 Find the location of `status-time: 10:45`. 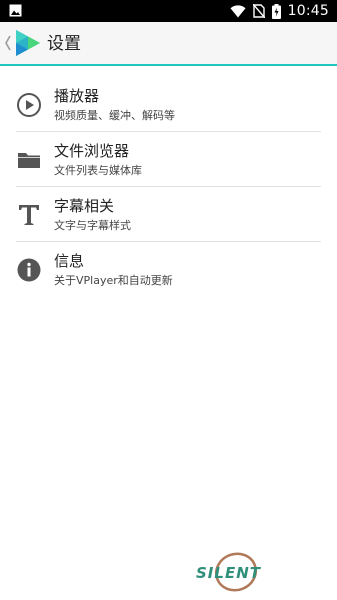

status-time: 10:45 is located at coordinates (308, 11).